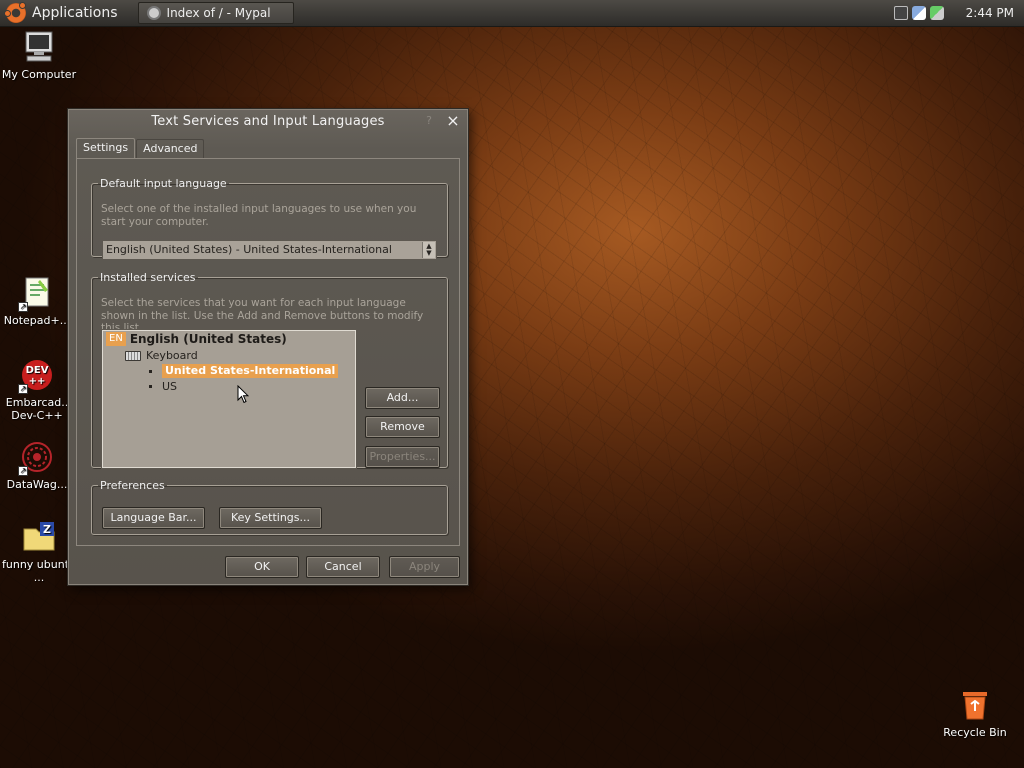 The width and height of the screenshot is (1024, 768). Describe the element at coordinates (936, 13) in the screenshot. I see `update-notifier-icon` at that location.